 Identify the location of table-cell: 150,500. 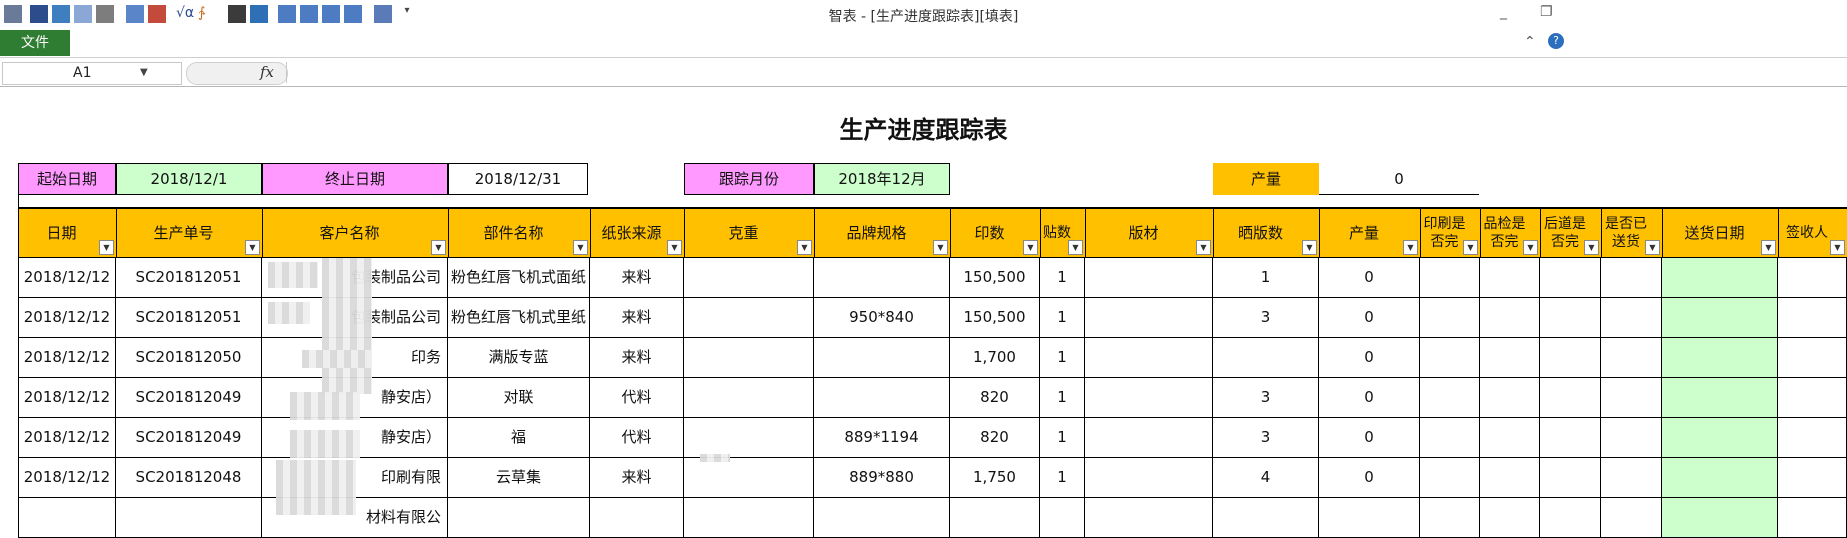
(995, 318).